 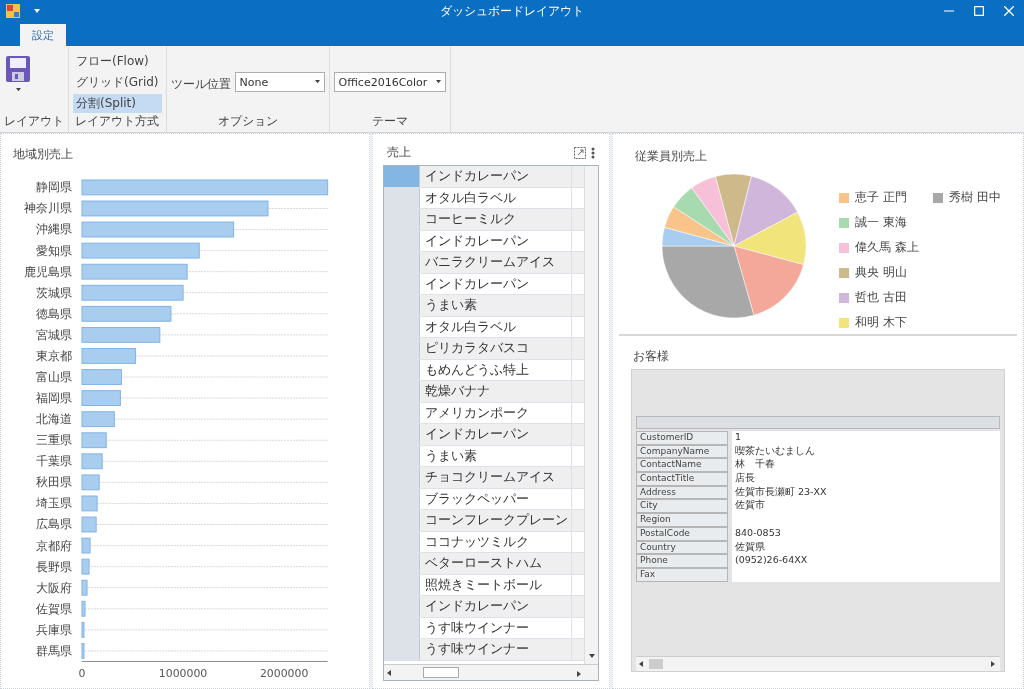 I want to click on table-cell: 照焼きミートボール, so click(x=496, y=584).